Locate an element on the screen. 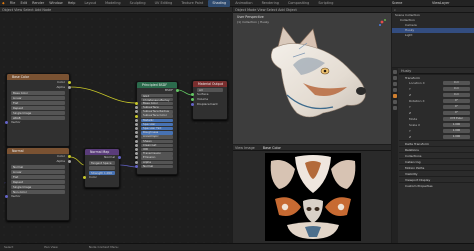 Image resolution: width=474 pixels, height=251 pixels. scene-icon is located at coordinates (395, 90).